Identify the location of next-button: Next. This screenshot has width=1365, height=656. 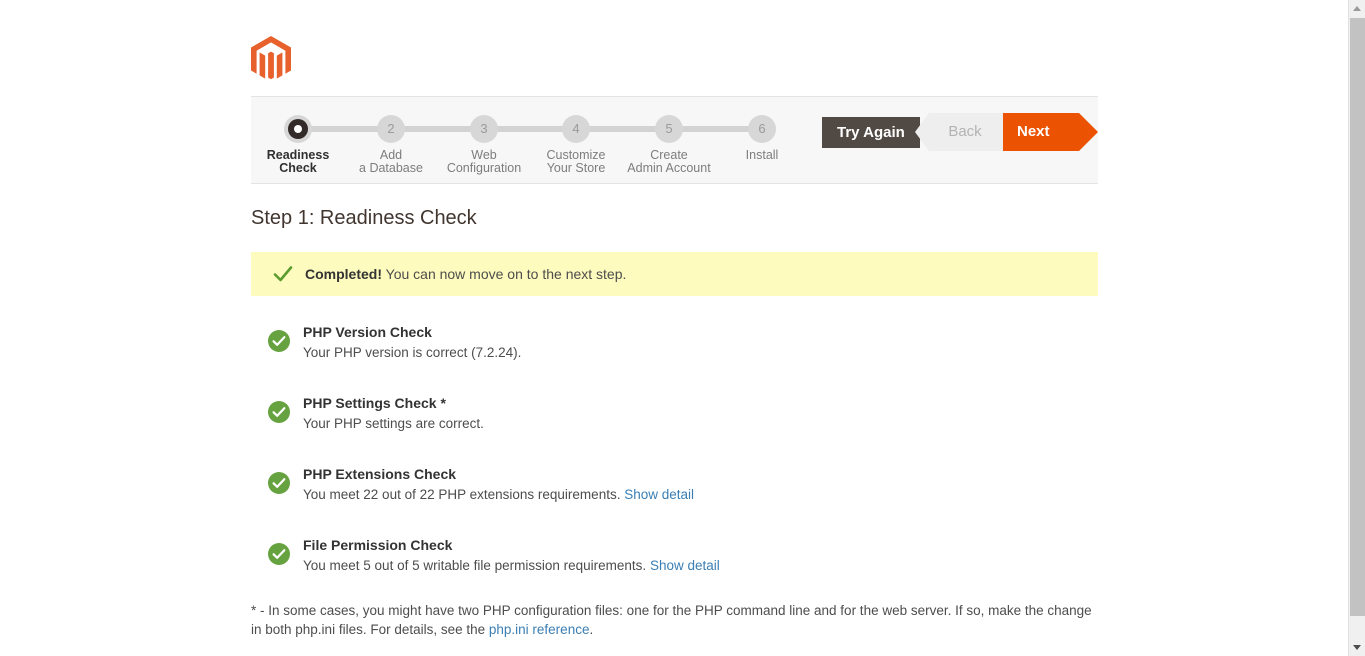
(1050, 132).